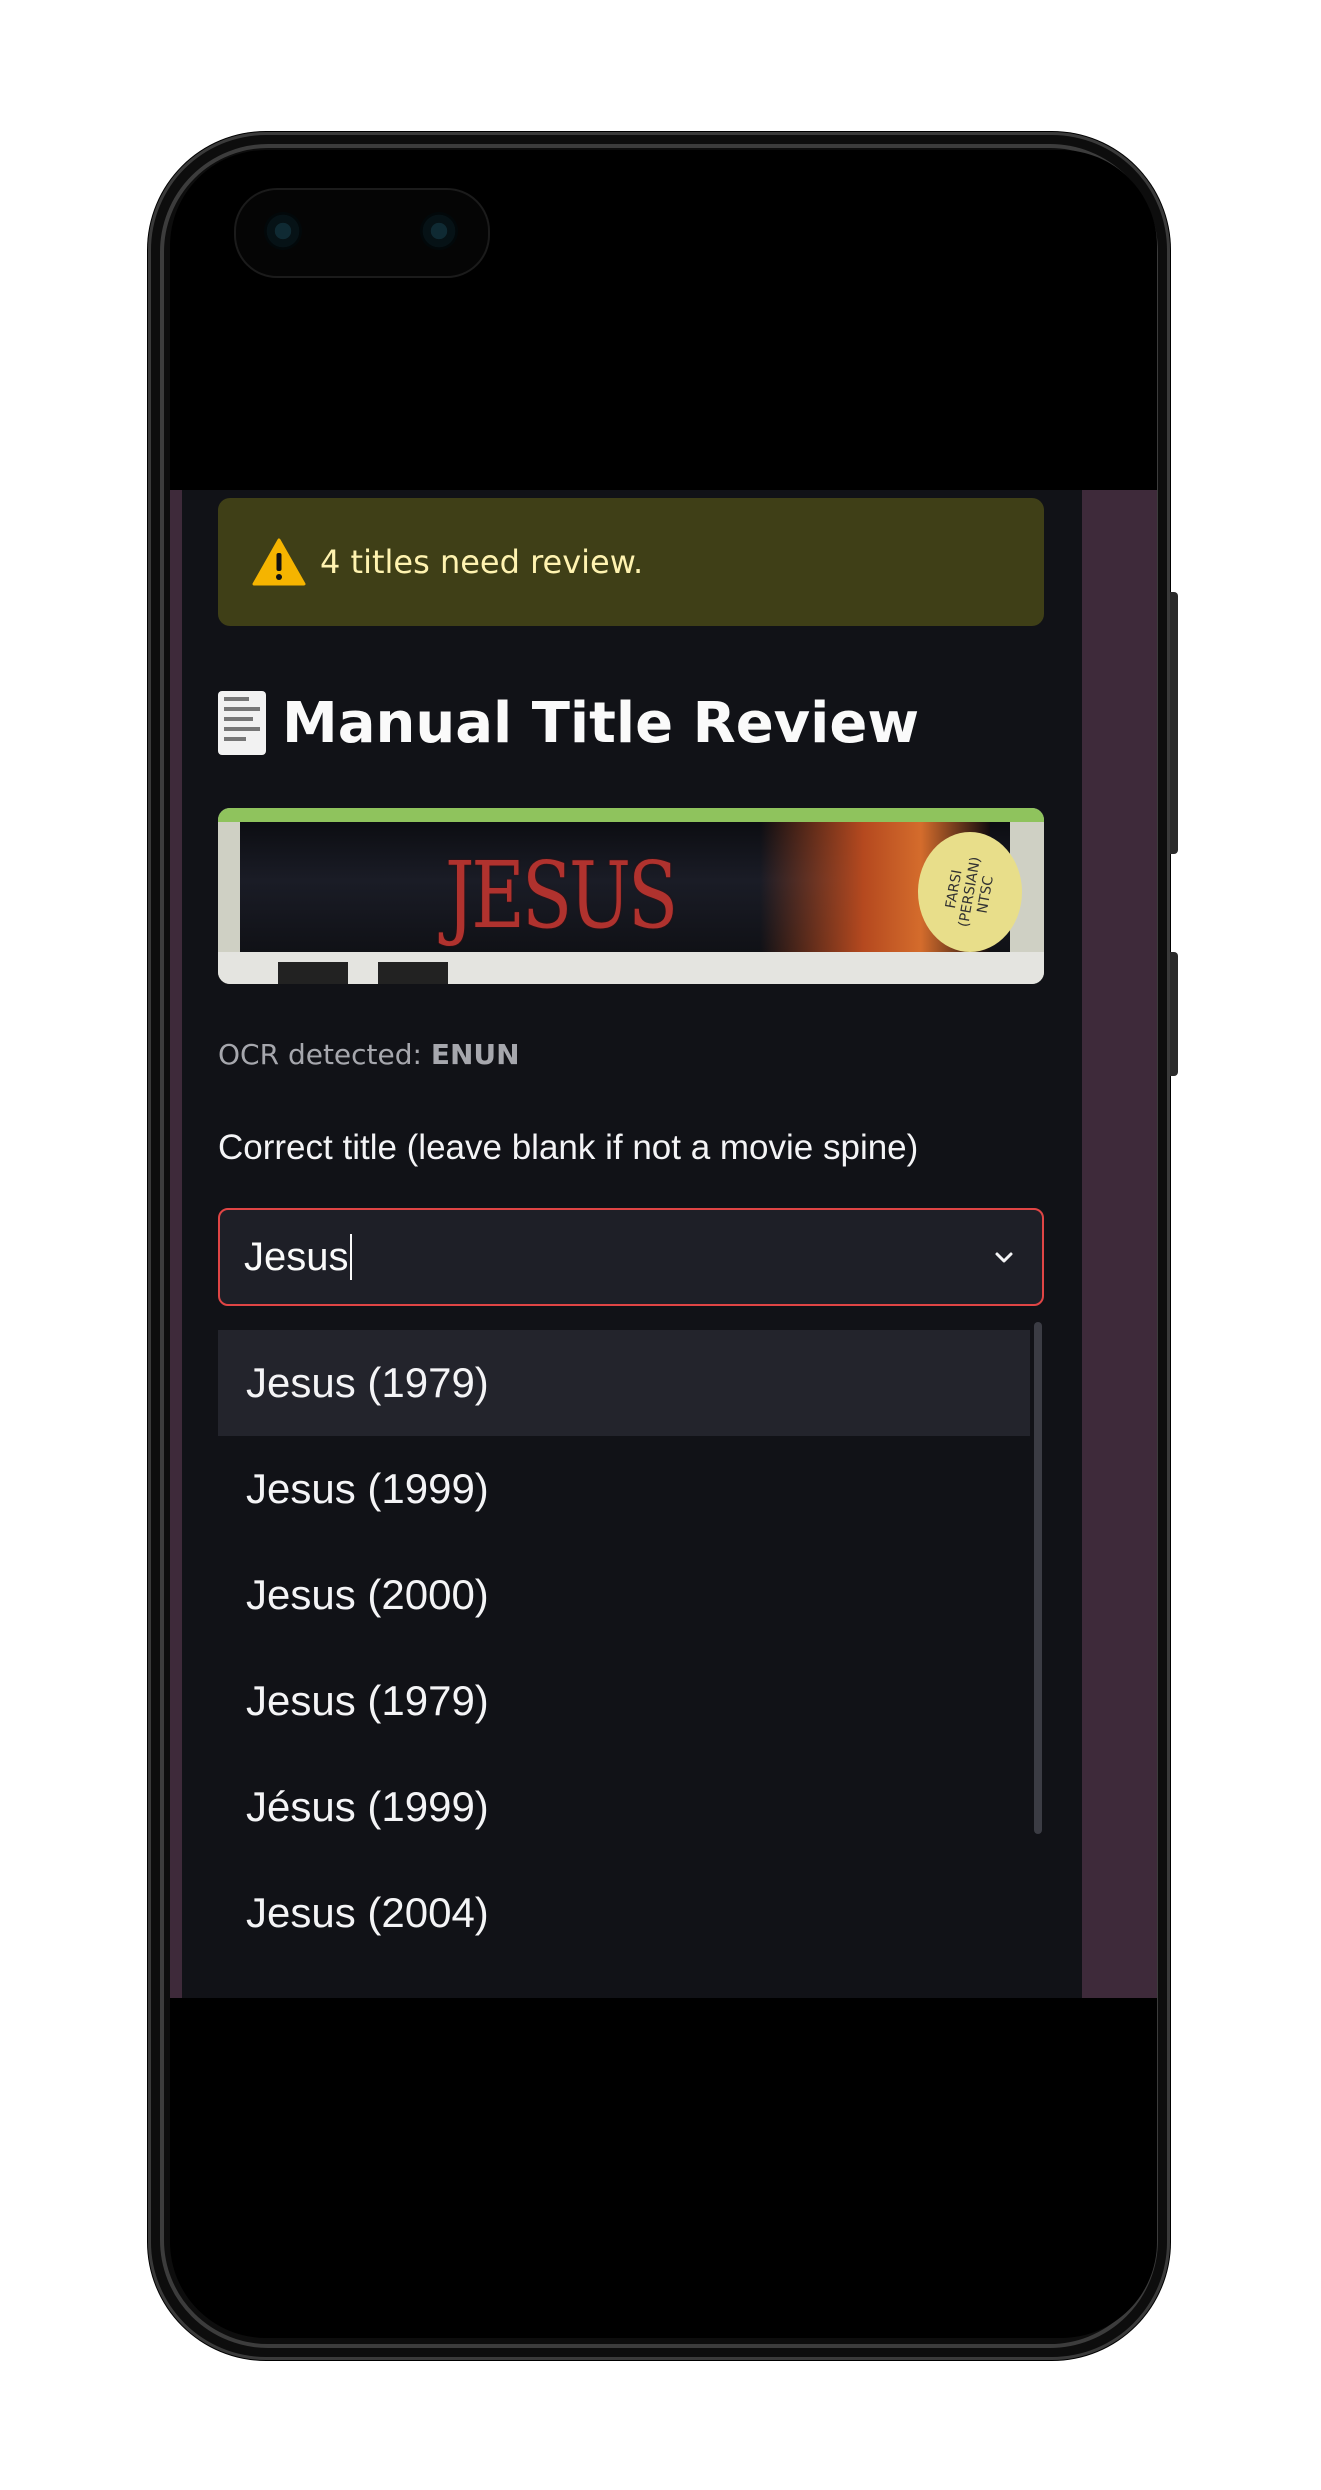 The image size is (1321, 2490). I want to click on camera-cutout, so click(362, 233).